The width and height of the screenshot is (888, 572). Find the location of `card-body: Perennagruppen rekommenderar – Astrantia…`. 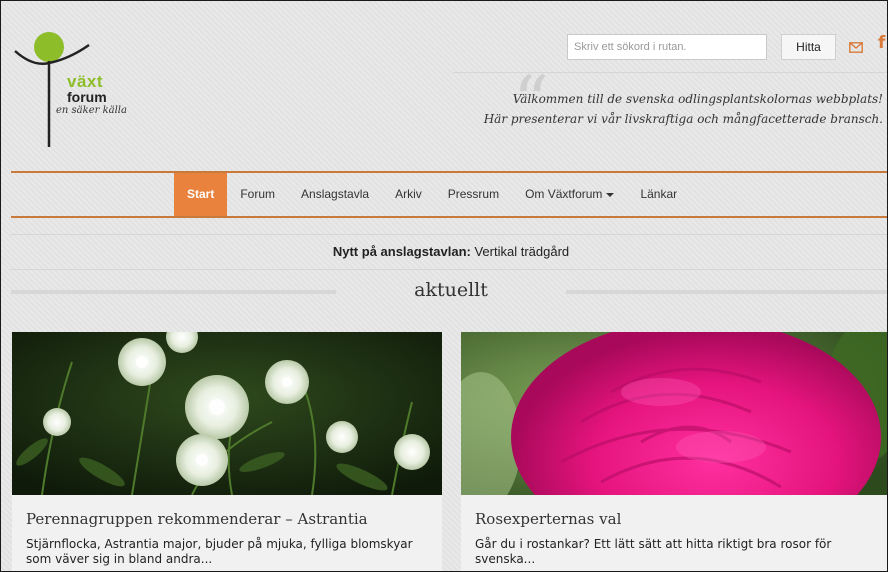

card-body: Perennagruppen rekommenderar – Astrantia… is located at coordinates (227, 533).